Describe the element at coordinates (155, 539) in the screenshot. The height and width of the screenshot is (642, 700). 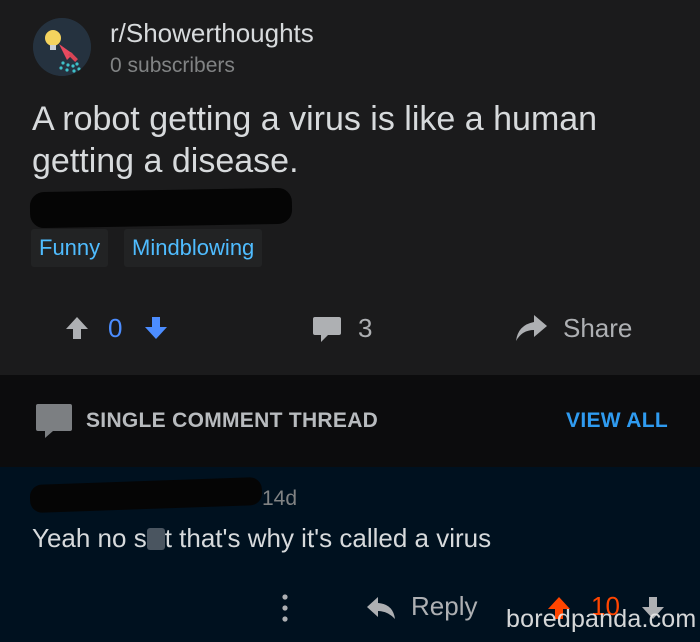
I see `censor-blur` at that location.